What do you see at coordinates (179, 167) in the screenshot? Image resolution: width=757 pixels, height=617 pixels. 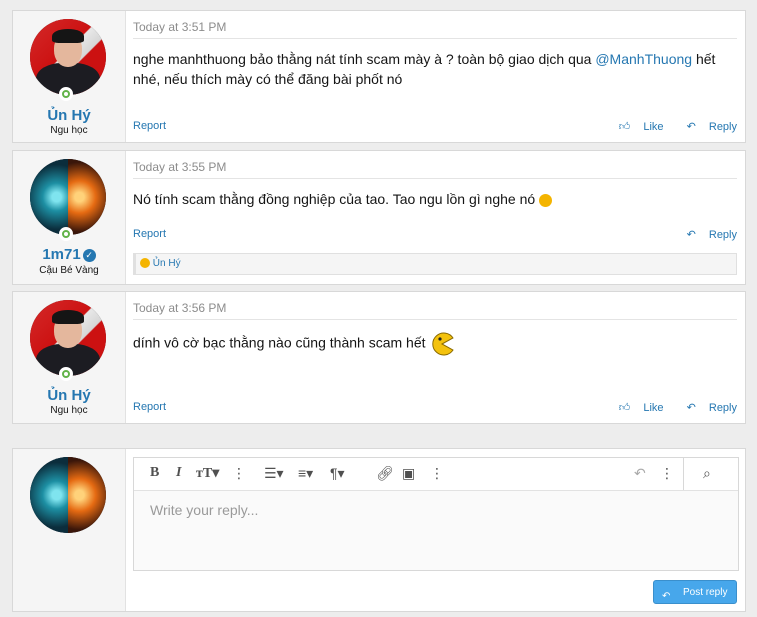 I see `post-timestamp: Today at 3:55 PM` at bounding box center [179, 167].